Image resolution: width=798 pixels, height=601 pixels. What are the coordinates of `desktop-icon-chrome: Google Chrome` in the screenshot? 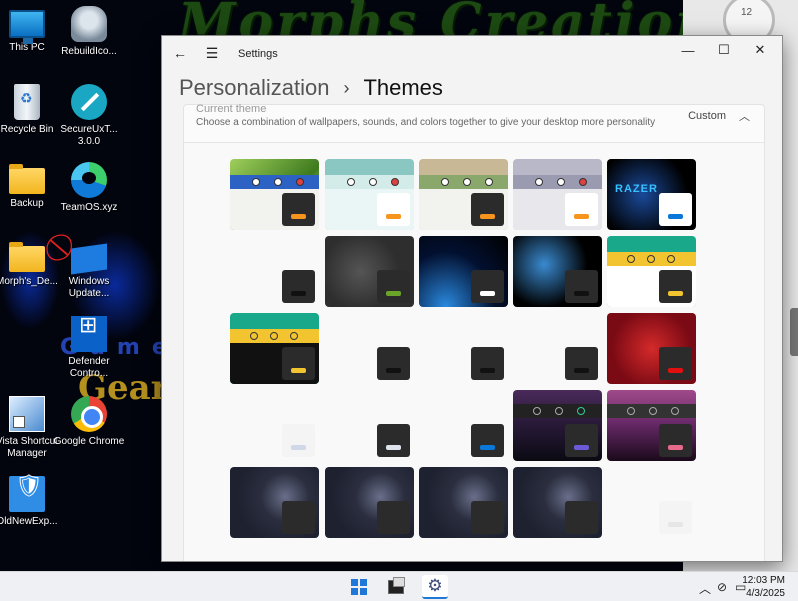 It's located at (89, 422).